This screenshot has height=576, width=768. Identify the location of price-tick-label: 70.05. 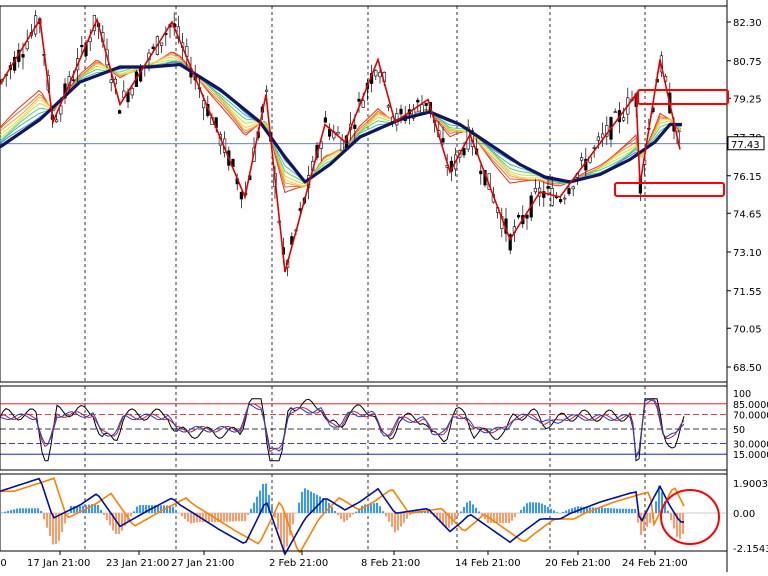
(747, 329).